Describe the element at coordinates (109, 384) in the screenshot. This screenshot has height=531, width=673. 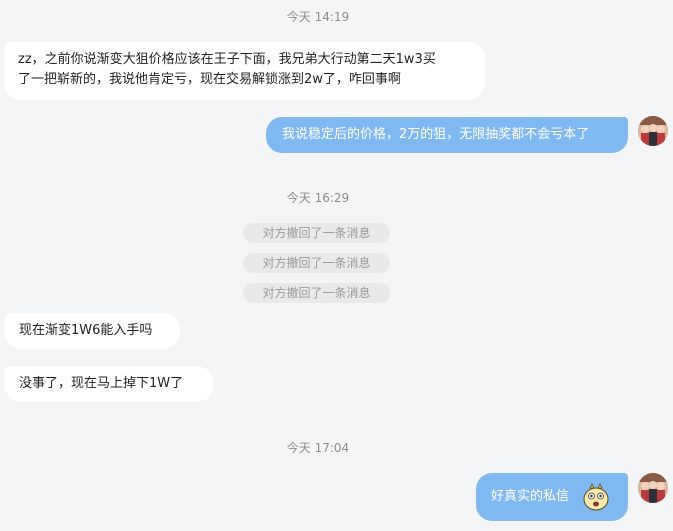
I see `incoming-message: 没事了，现在马上掉下1W了` at that location.